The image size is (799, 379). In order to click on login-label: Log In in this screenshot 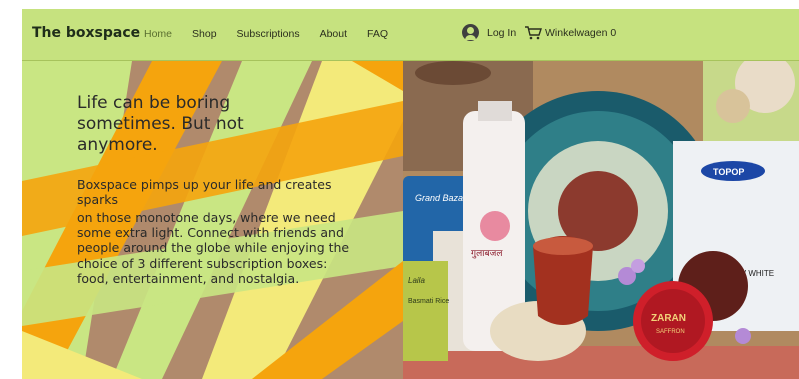, I will do `click(502, 32)`.